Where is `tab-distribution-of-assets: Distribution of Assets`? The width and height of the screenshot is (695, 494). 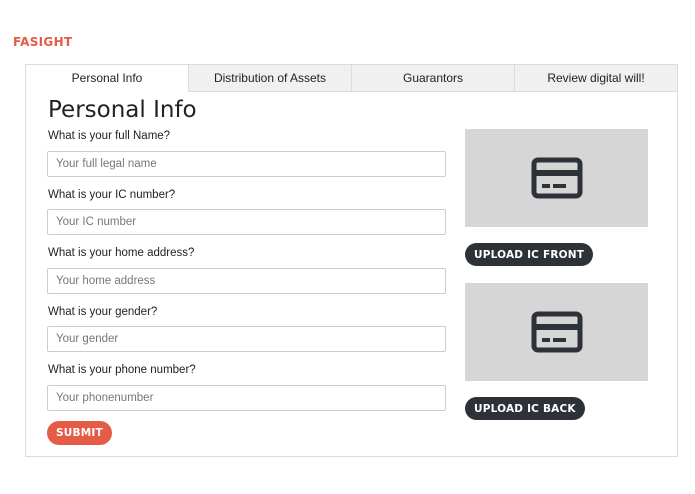
tab-distribution-of-assets: Distribution of Assets is located at coordinates (269, 78).